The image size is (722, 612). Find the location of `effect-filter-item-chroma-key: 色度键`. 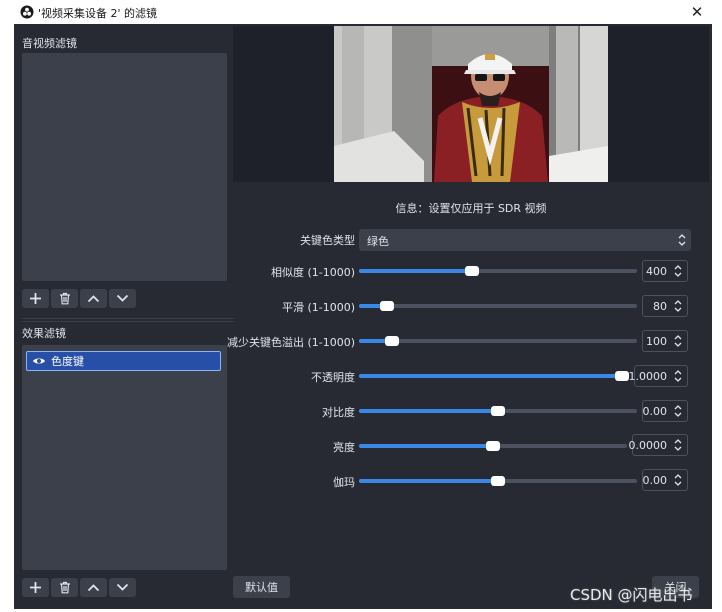

effect-filter-item-chroma-key: 色度键 is located at coordinates (123, 361).